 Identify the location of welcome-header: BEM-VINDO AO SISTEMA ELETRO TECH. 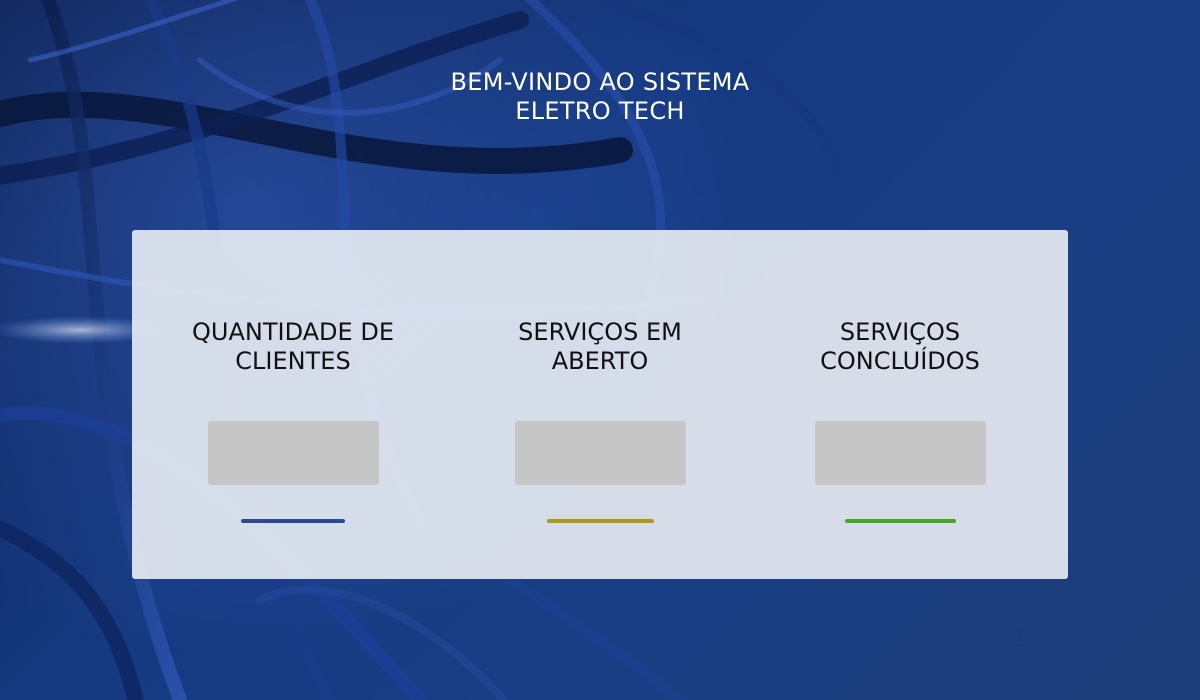
(600, 97).